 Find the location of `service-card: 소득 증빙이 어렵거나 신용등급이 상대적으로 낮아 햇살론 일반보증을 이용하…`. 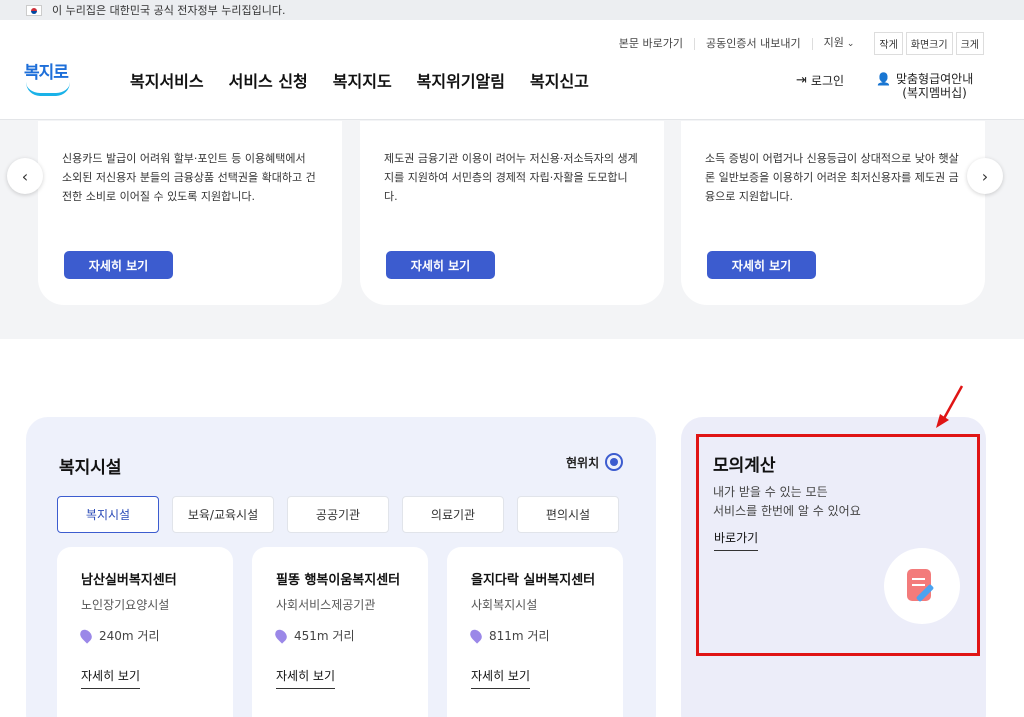

service-card: 소득 증빙이 어렵거나 신용등급이 상대적으로 낮아 햇살론 일반보증을 이용하… is located at coordinates (833, 213).